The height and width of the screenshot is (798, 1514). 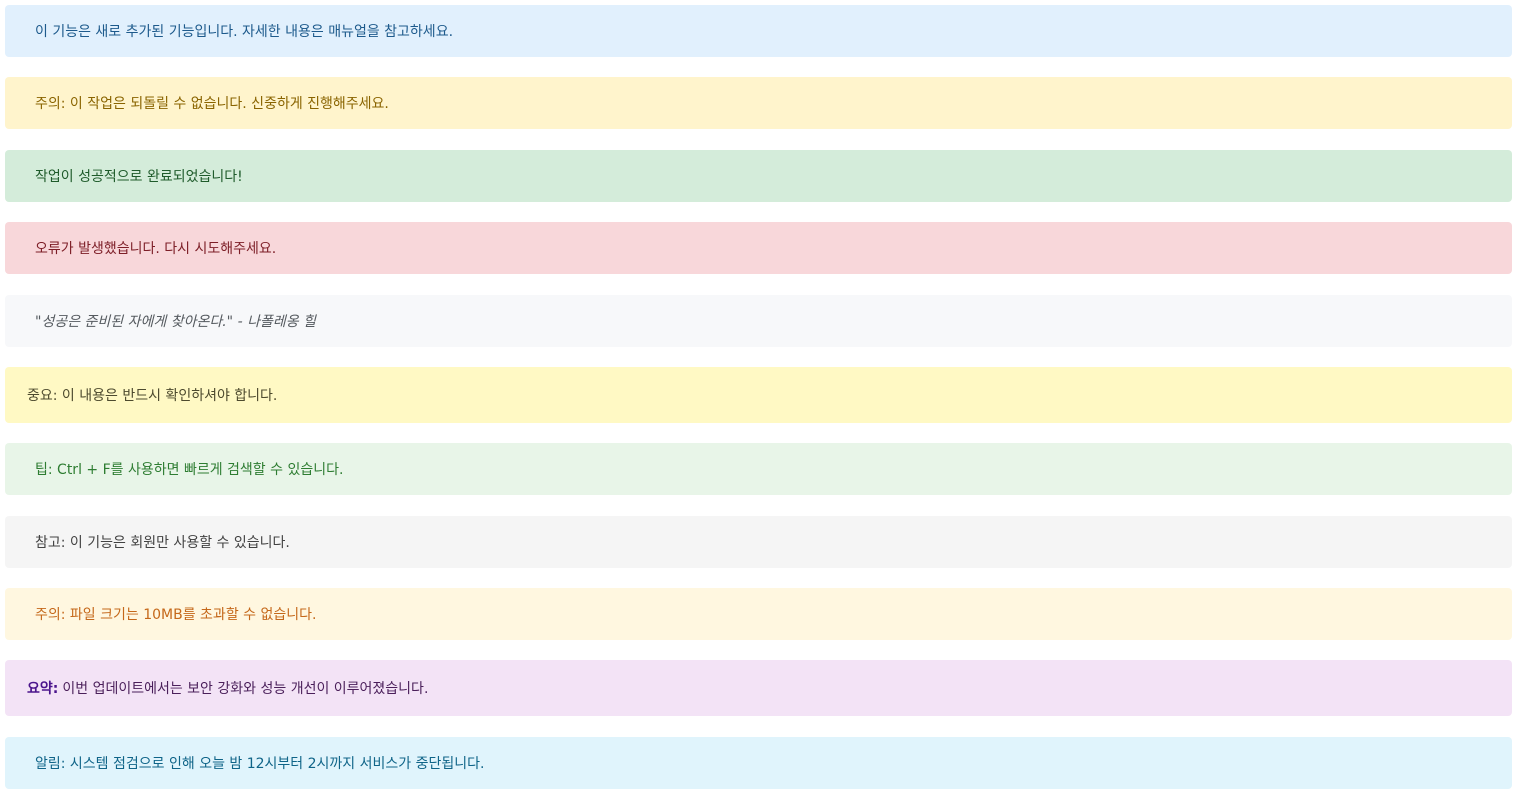 I want to click on quote-text: "성공은 준비된 자에게 찾아온다." - 나폴레옹 힐, so click(x=175, y=322).